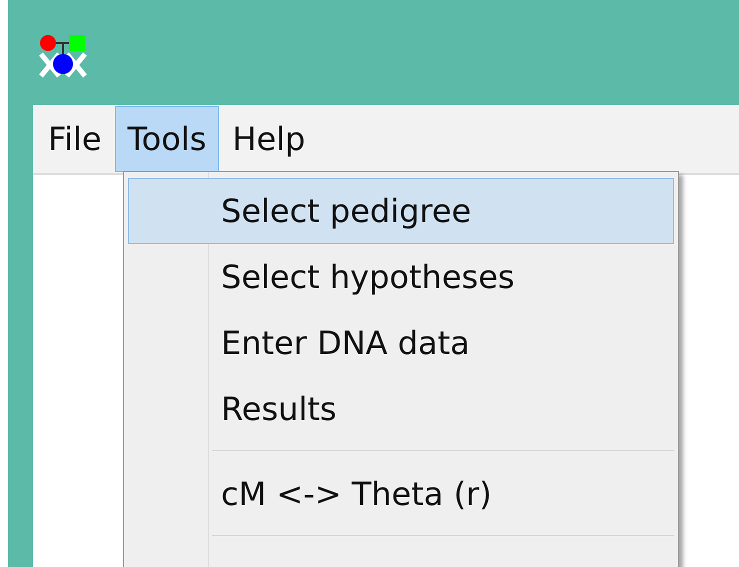 The width and height of the screenshot is (739, 567). What do you see at coordinates (75, 139) in the screenshot?
I see `menu-item: File` at bounding box center [75, 139].